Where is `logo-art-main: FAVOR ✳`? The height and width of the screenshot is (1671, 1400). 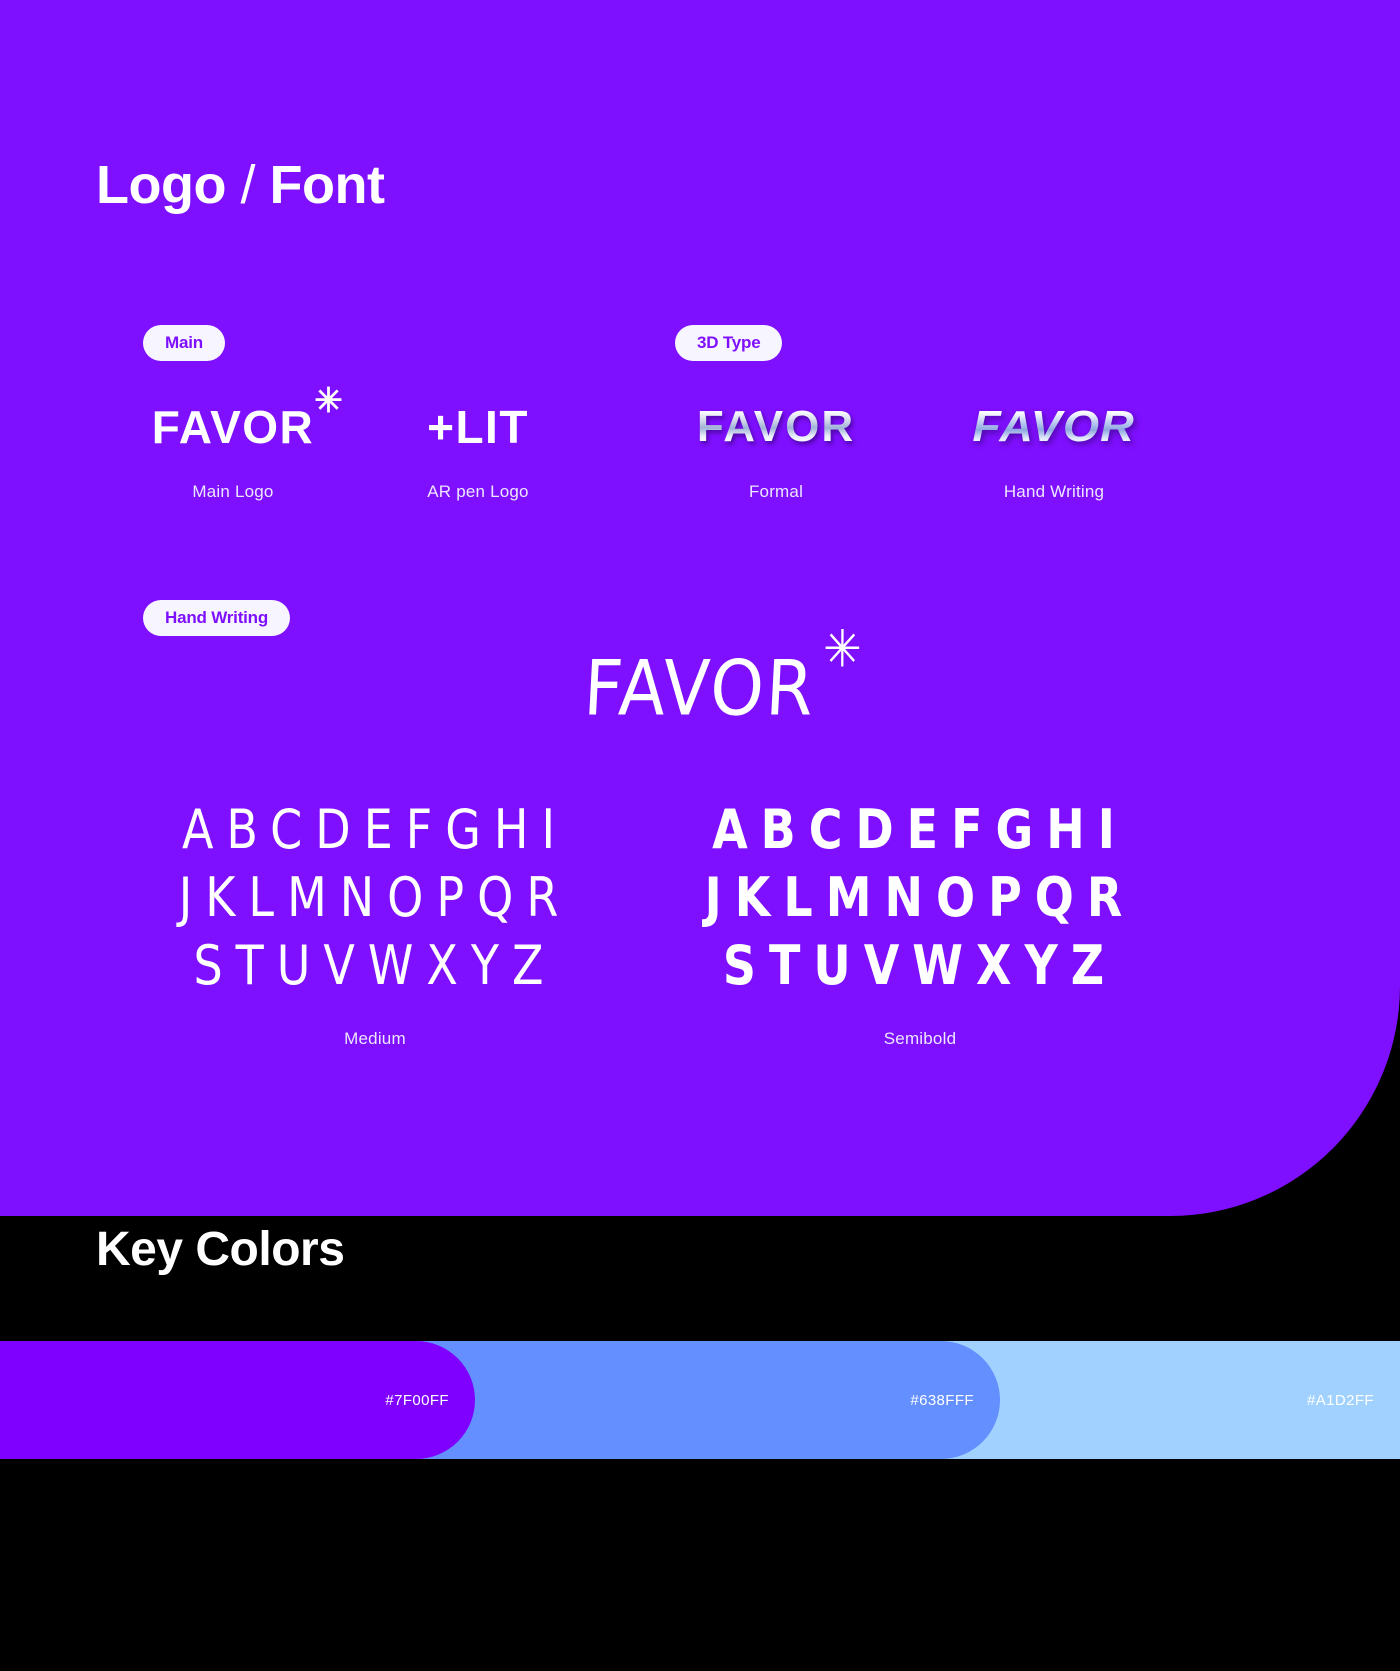
logo-art-main: FAVOR ✳ is located at coordinates (241, 425).